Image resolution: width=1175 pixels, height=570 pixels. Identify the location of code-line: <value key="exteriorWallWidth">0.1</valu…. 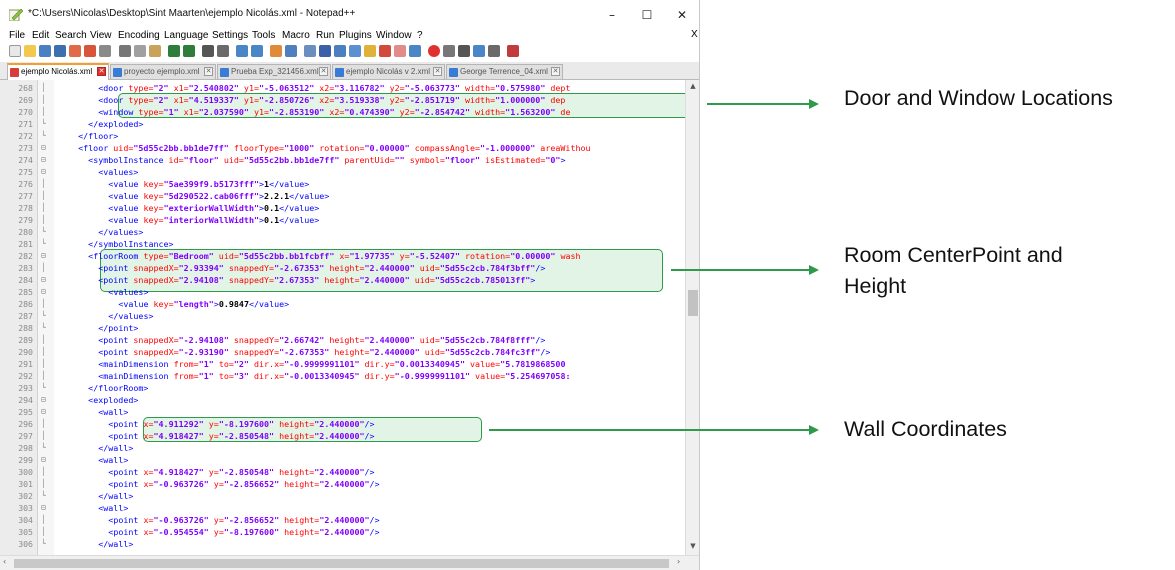
(213, 208).